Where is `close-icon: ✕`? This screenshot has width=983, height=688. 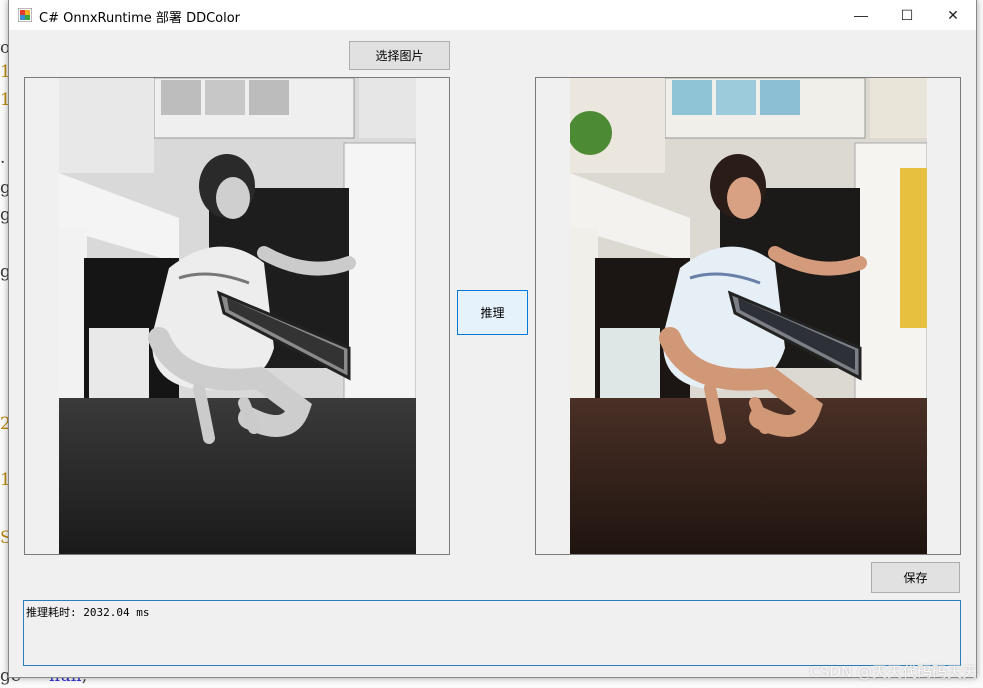
close-icon: ✕ is located at coordinates (953, 14).